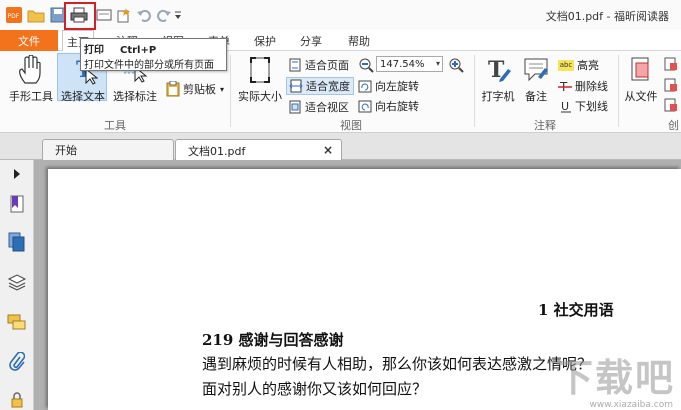 This screenshot has width=681, height=410. What do you see at coordinates (17, 242) in the screenshot?
I see `pages-icon` at bounding box center [17, 242].